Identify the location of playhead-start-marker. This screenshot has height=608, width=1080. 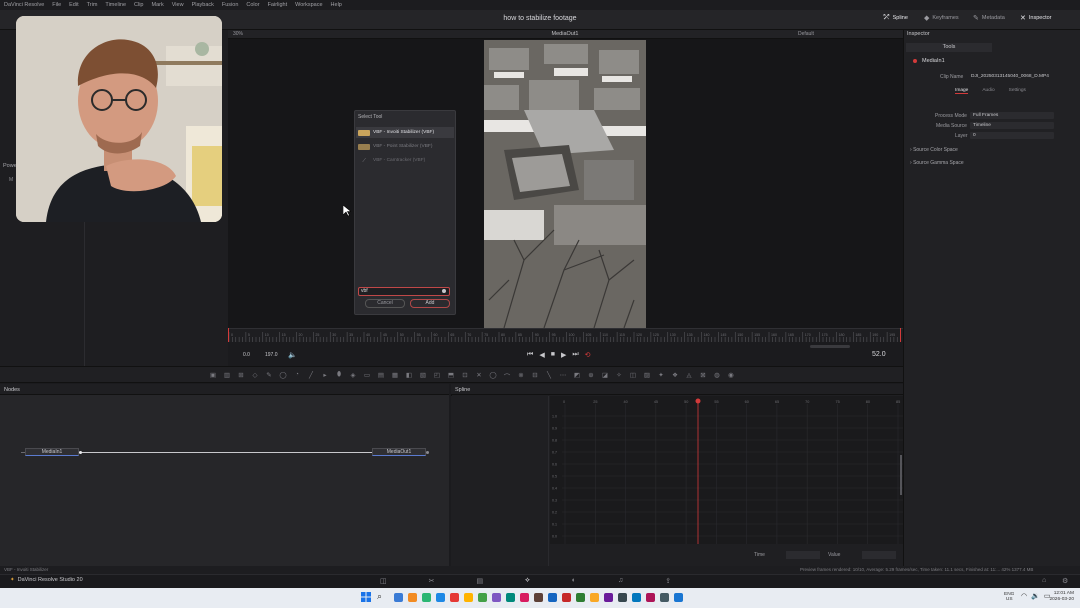
(228, 335).